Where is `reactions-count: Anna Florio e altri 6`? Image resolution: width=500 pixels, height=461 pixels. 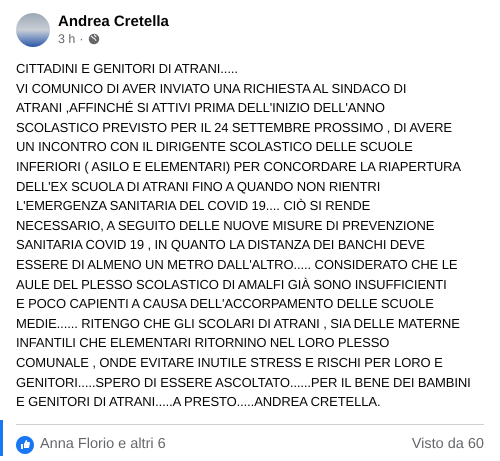
reactions-count: Anna Florio e altri 6 is located at coordinates (103, 445).